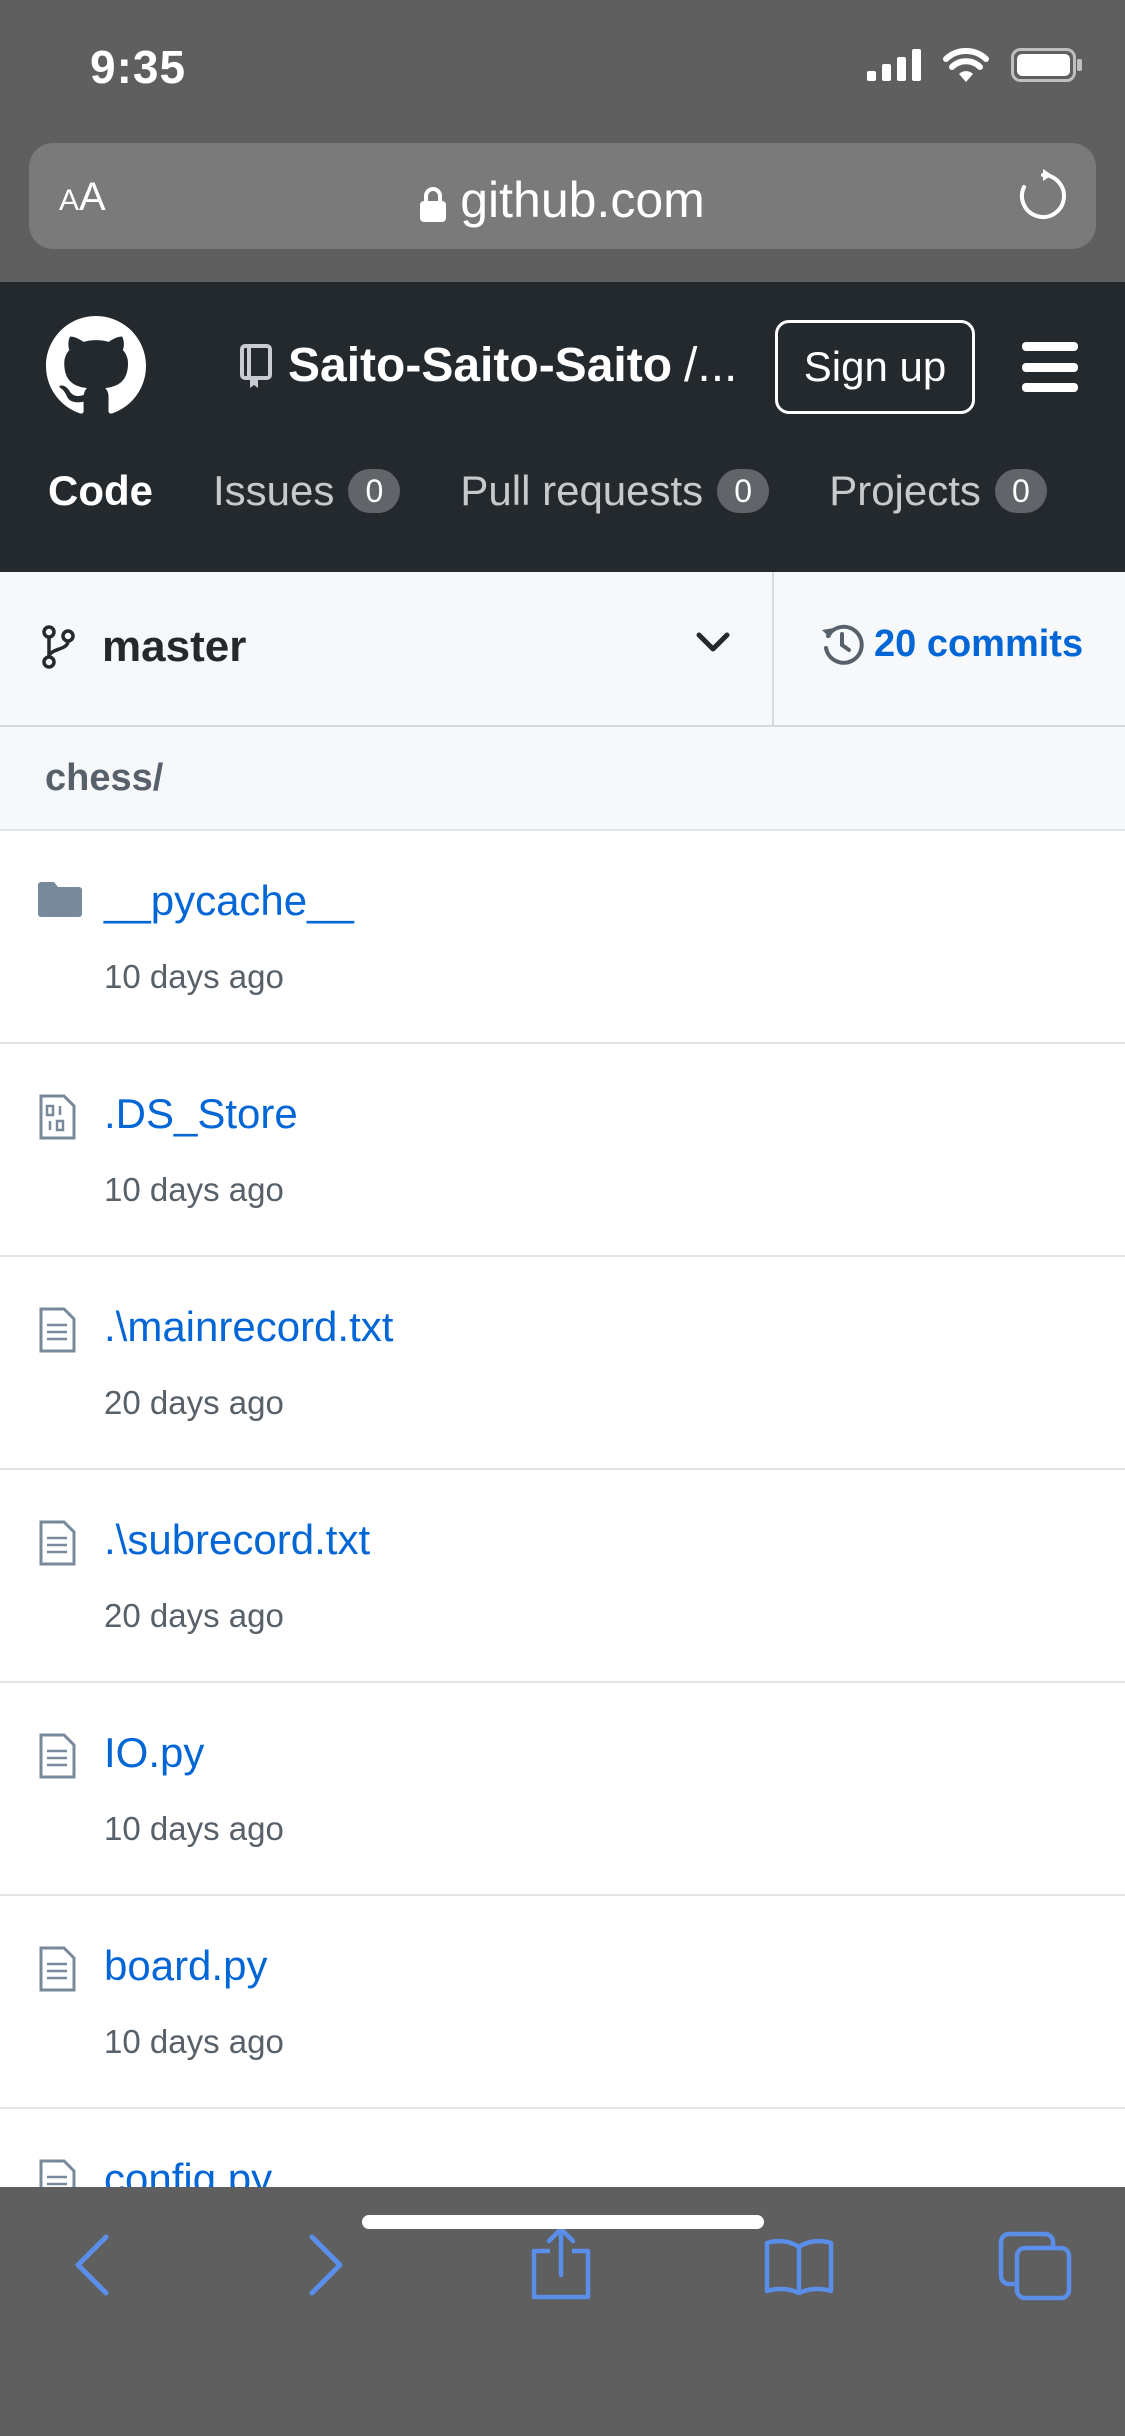  Describe the element at coordinates (562, 1789) in the screenshot. I see `file-row: IO.py 10 days ago` at that location.